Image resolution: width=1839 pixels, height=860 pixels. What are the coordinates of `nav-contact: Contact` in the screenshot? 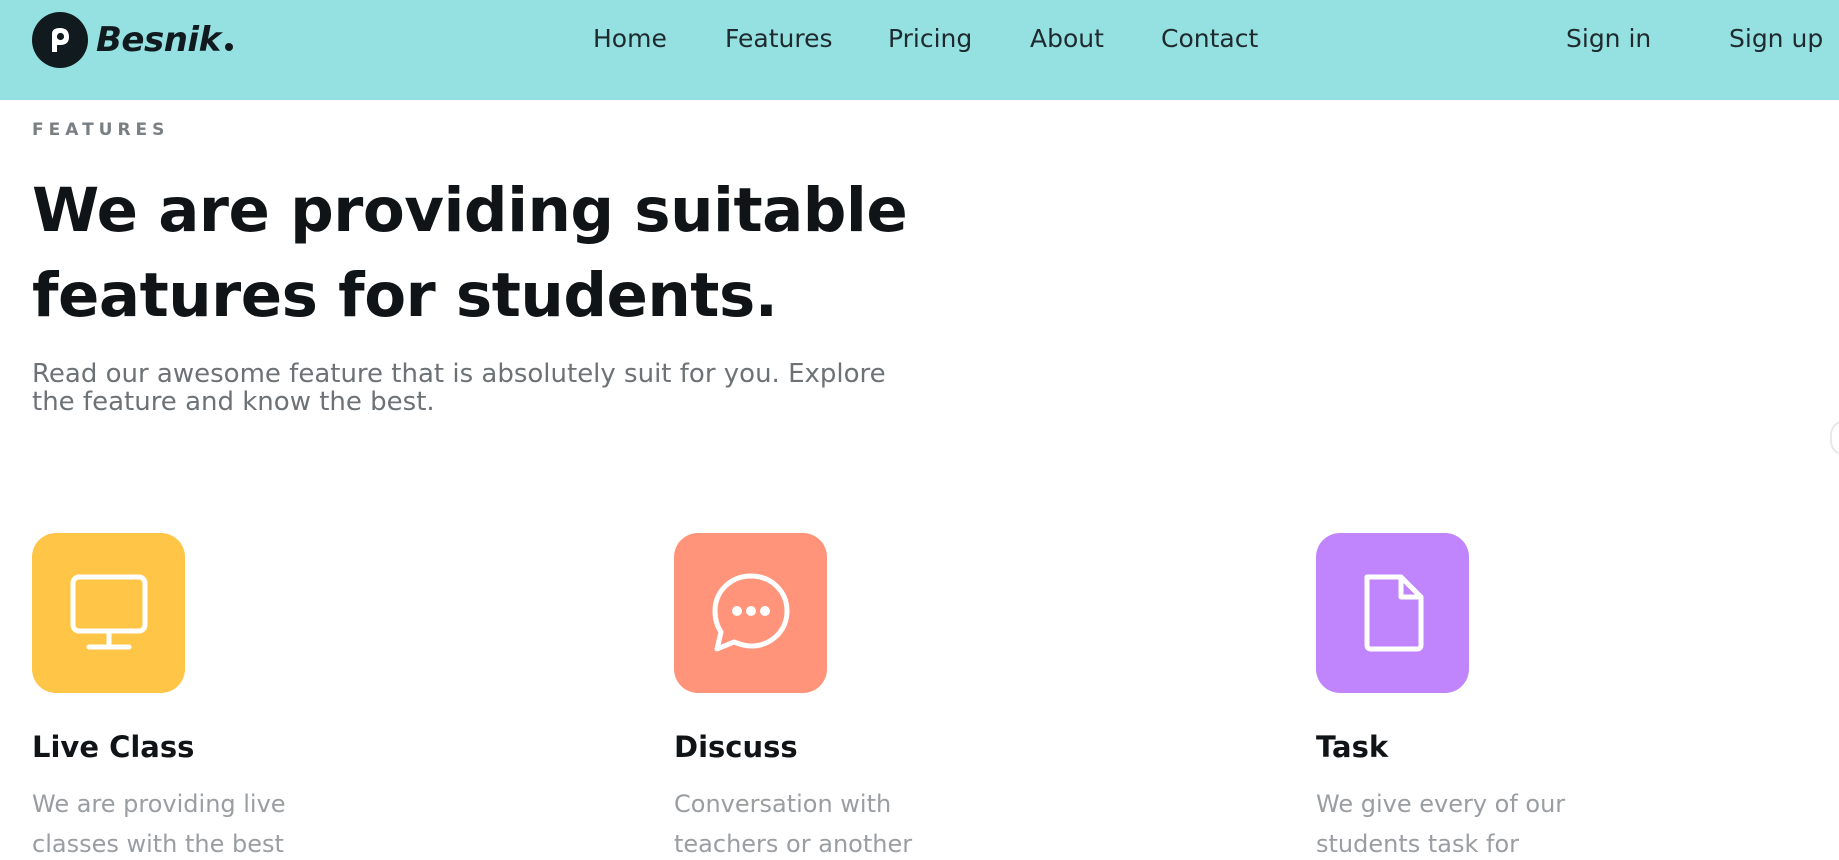 It's located at (1209, 38).